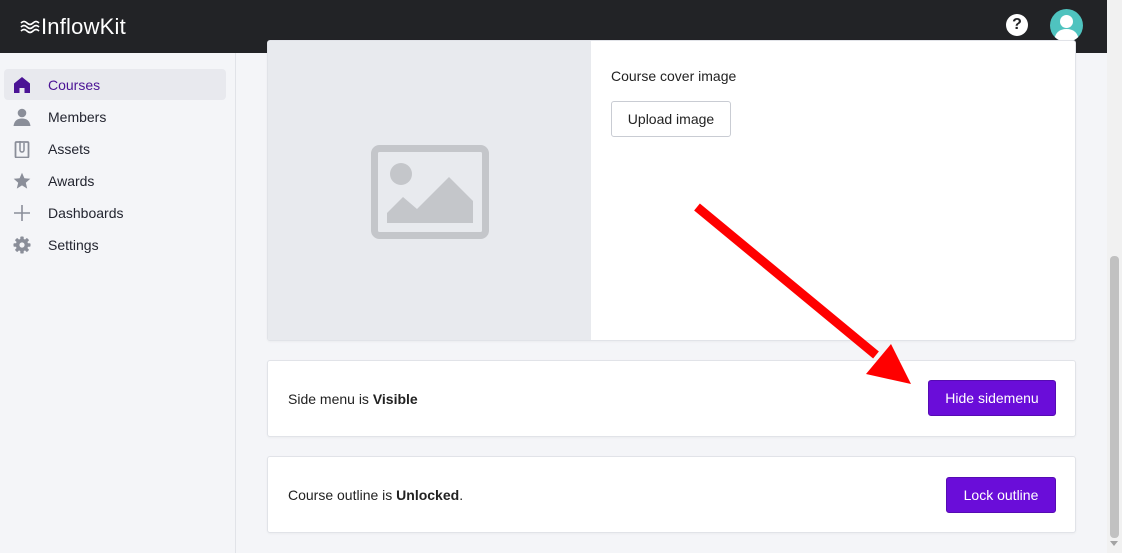 This screenshot has height=553, width=1122. I want to click on hide-sidemenu-button: Hide sidemenu, so click(992, 398).